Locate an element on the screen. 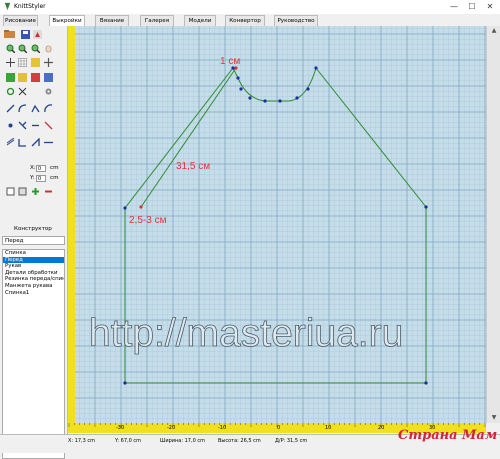  crosshair-icon is located at coordinates (10, 62).